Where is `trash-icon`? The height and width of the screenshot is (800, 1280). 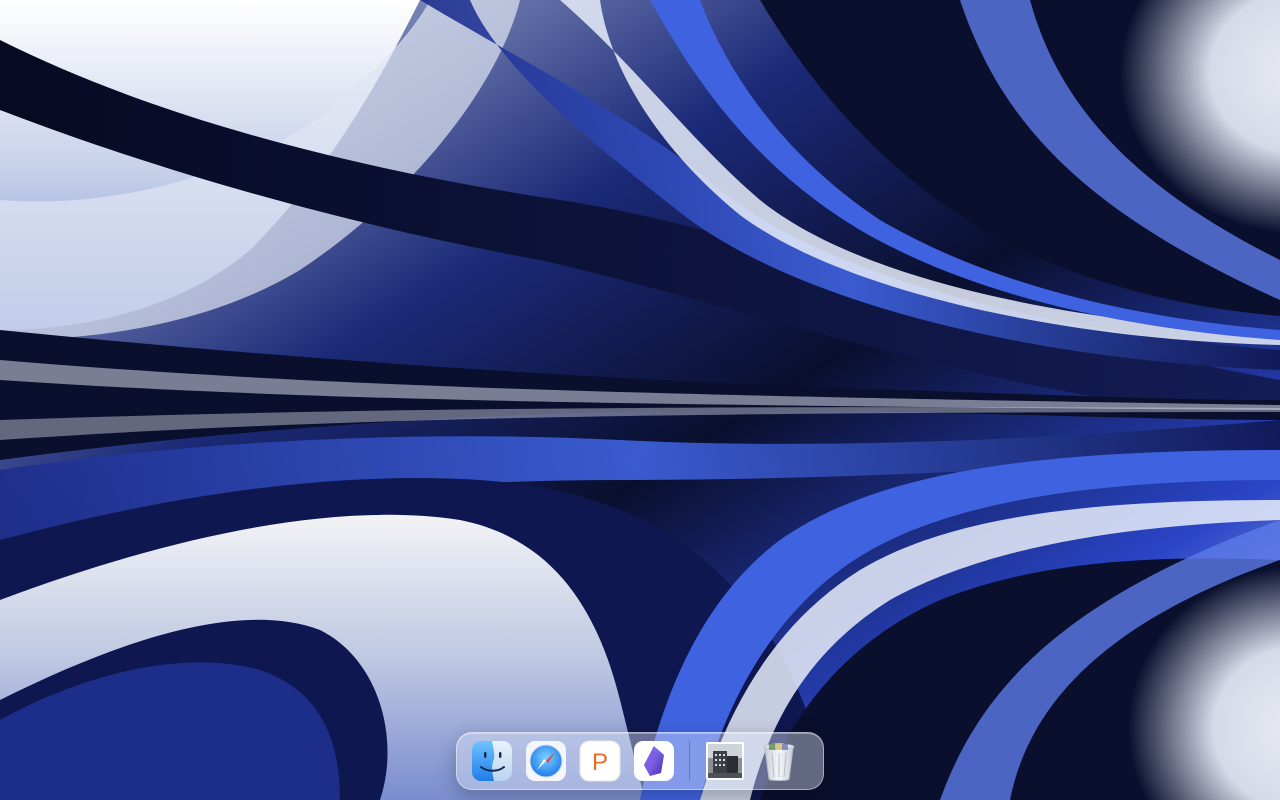
trash-icon is located at coordinates (779, 761).